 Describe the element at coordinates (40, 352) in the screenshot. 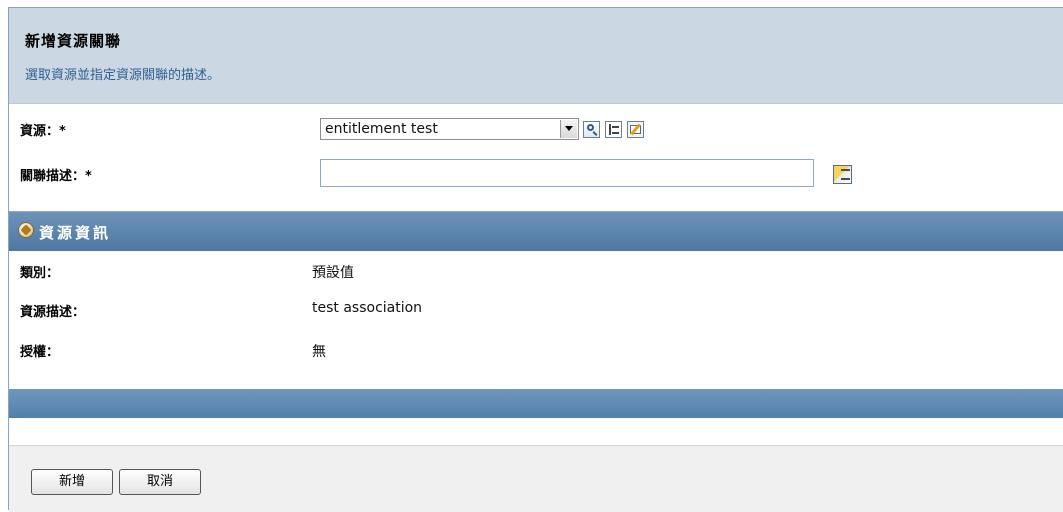

I see `entitlement-label: 授權：` at that location.